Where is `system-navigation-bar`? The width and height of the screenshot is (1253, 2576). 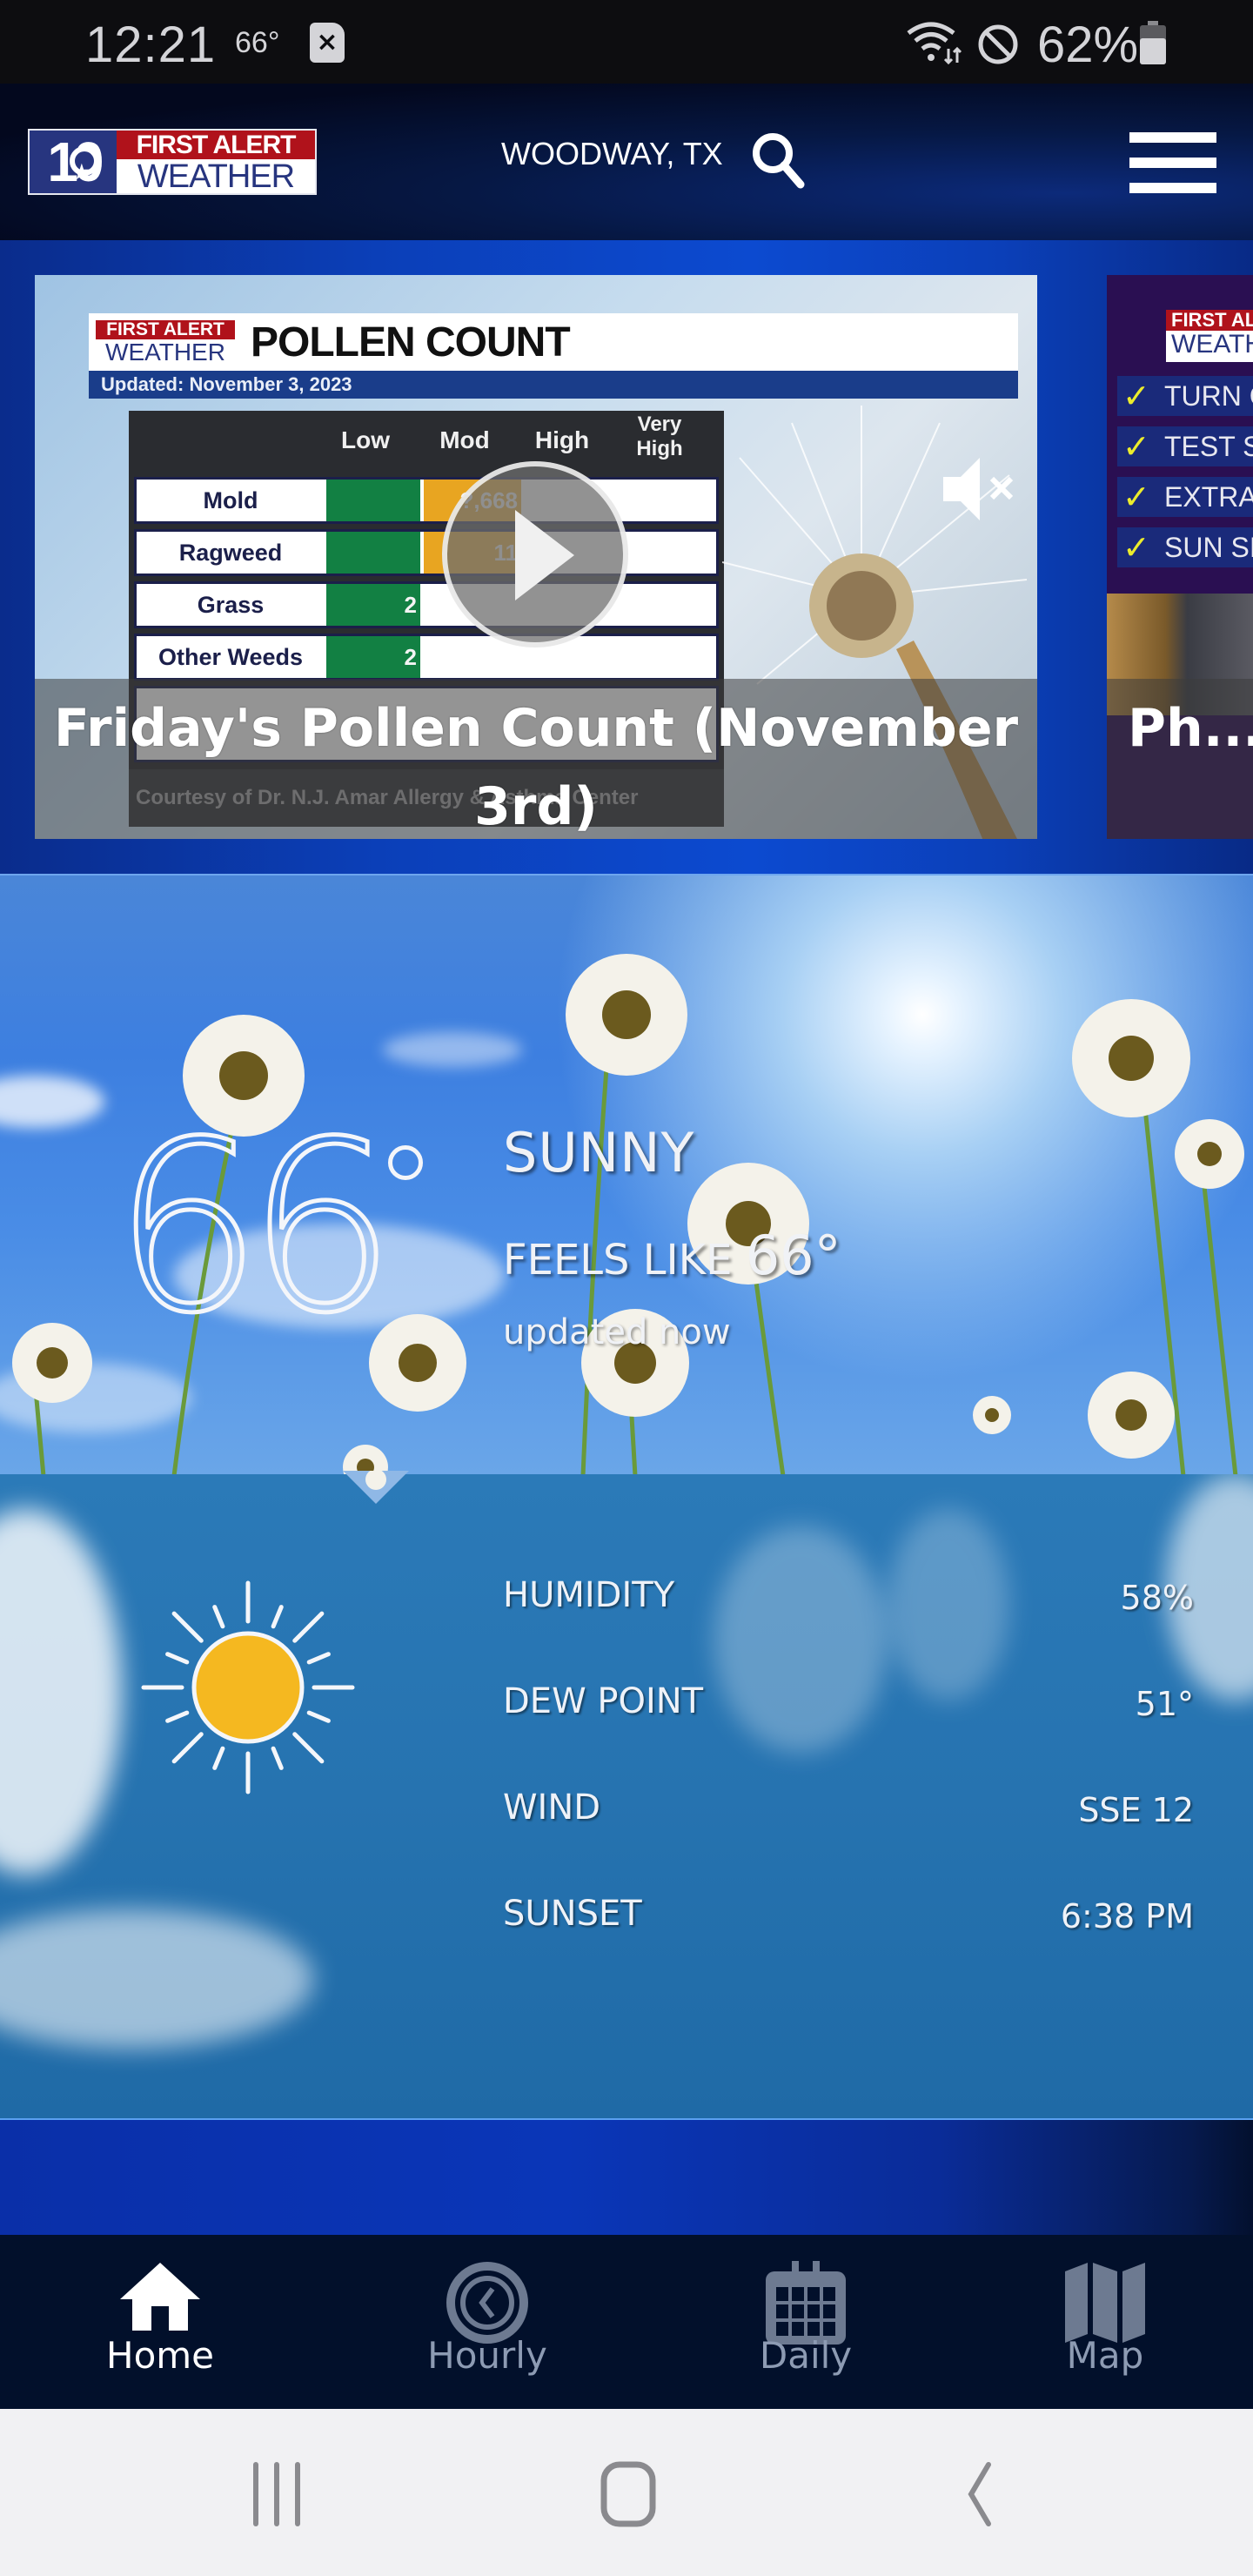 system-navigation-bar is located at coordinates (626, 2492).